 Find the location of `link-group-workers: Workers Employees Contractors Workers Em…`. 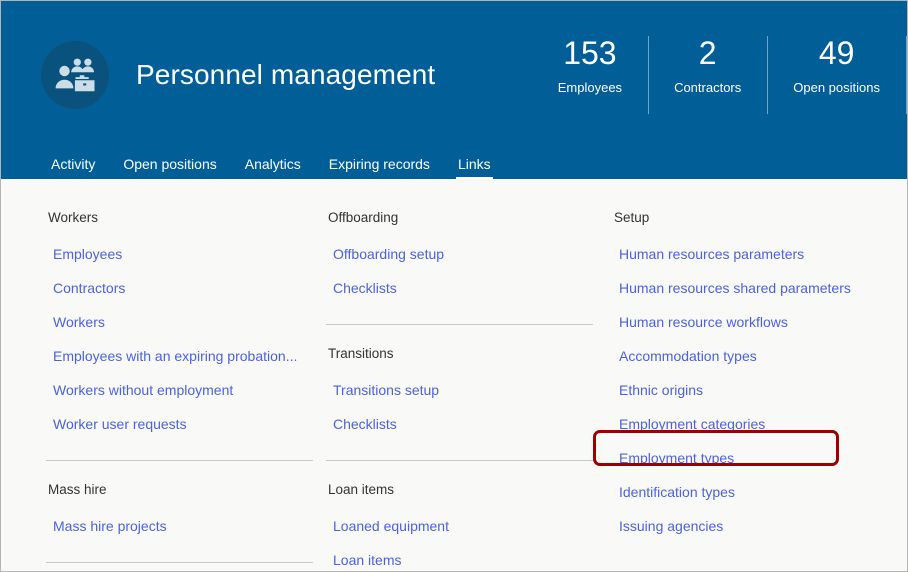

link-group-workers: Workers Employees Contractors Workers Em… is located at coordinates (184, 325).